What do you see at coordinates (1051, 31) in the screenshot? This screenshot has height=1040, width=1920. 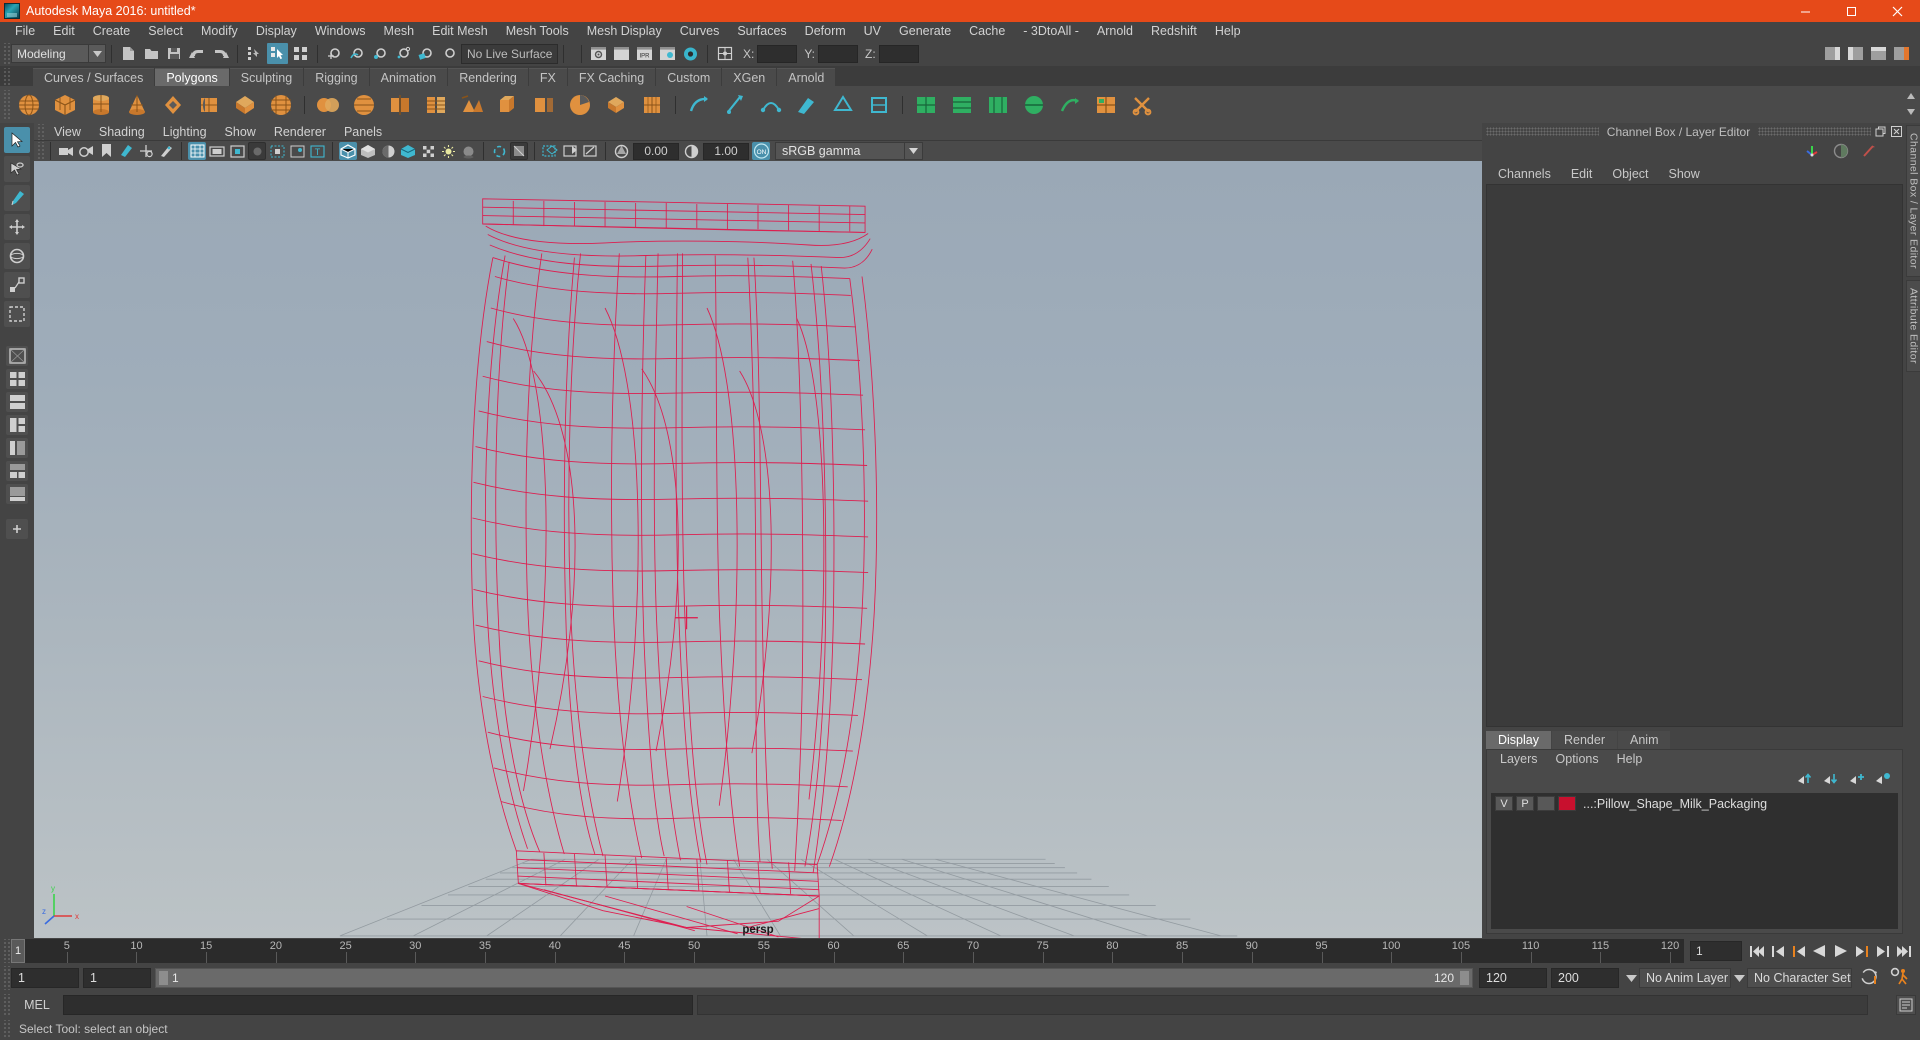 I see `menu-3dtoall: - 3DtoAll -` at bounding box center [1051, 31].